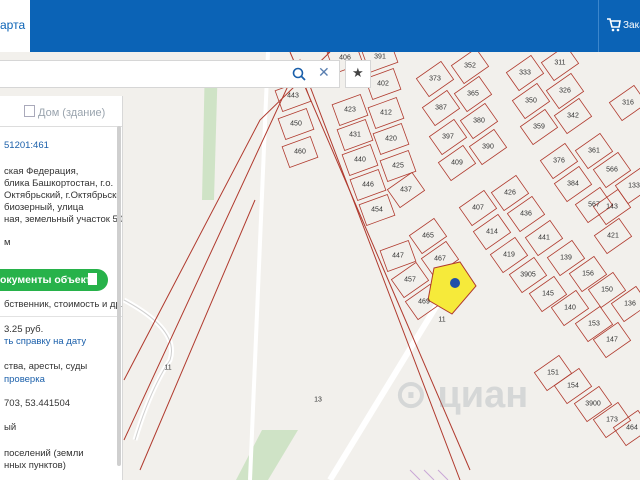 This screenshot has height=480, width=640. Describe the element at coordinates (119, 296) in the screenshot. I see `panel-scrollbar` at that location.